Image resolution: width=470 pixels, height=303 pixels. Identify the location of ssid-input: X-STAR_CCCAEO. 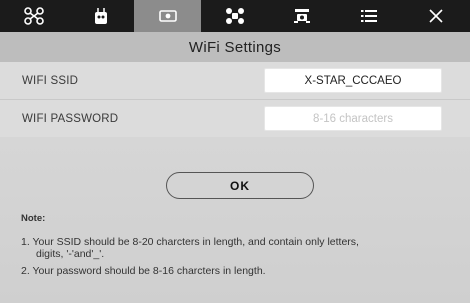
(353, 80).